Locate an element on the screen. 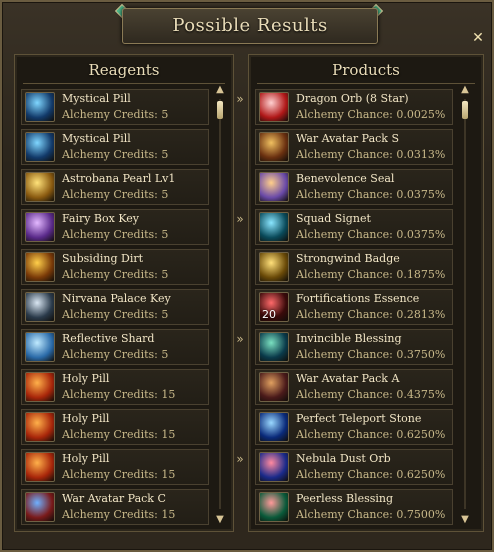 This screenshot has width=494, height=552. products-scrollbar: ▲ ▼ is located at coordinates (465, 305).